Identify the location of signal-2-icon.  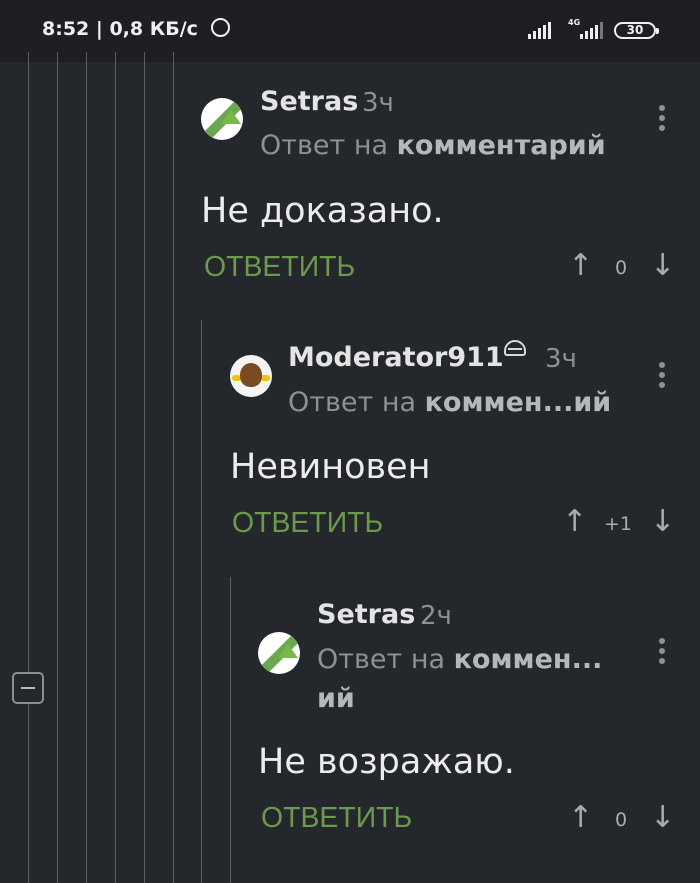
(591, 30).